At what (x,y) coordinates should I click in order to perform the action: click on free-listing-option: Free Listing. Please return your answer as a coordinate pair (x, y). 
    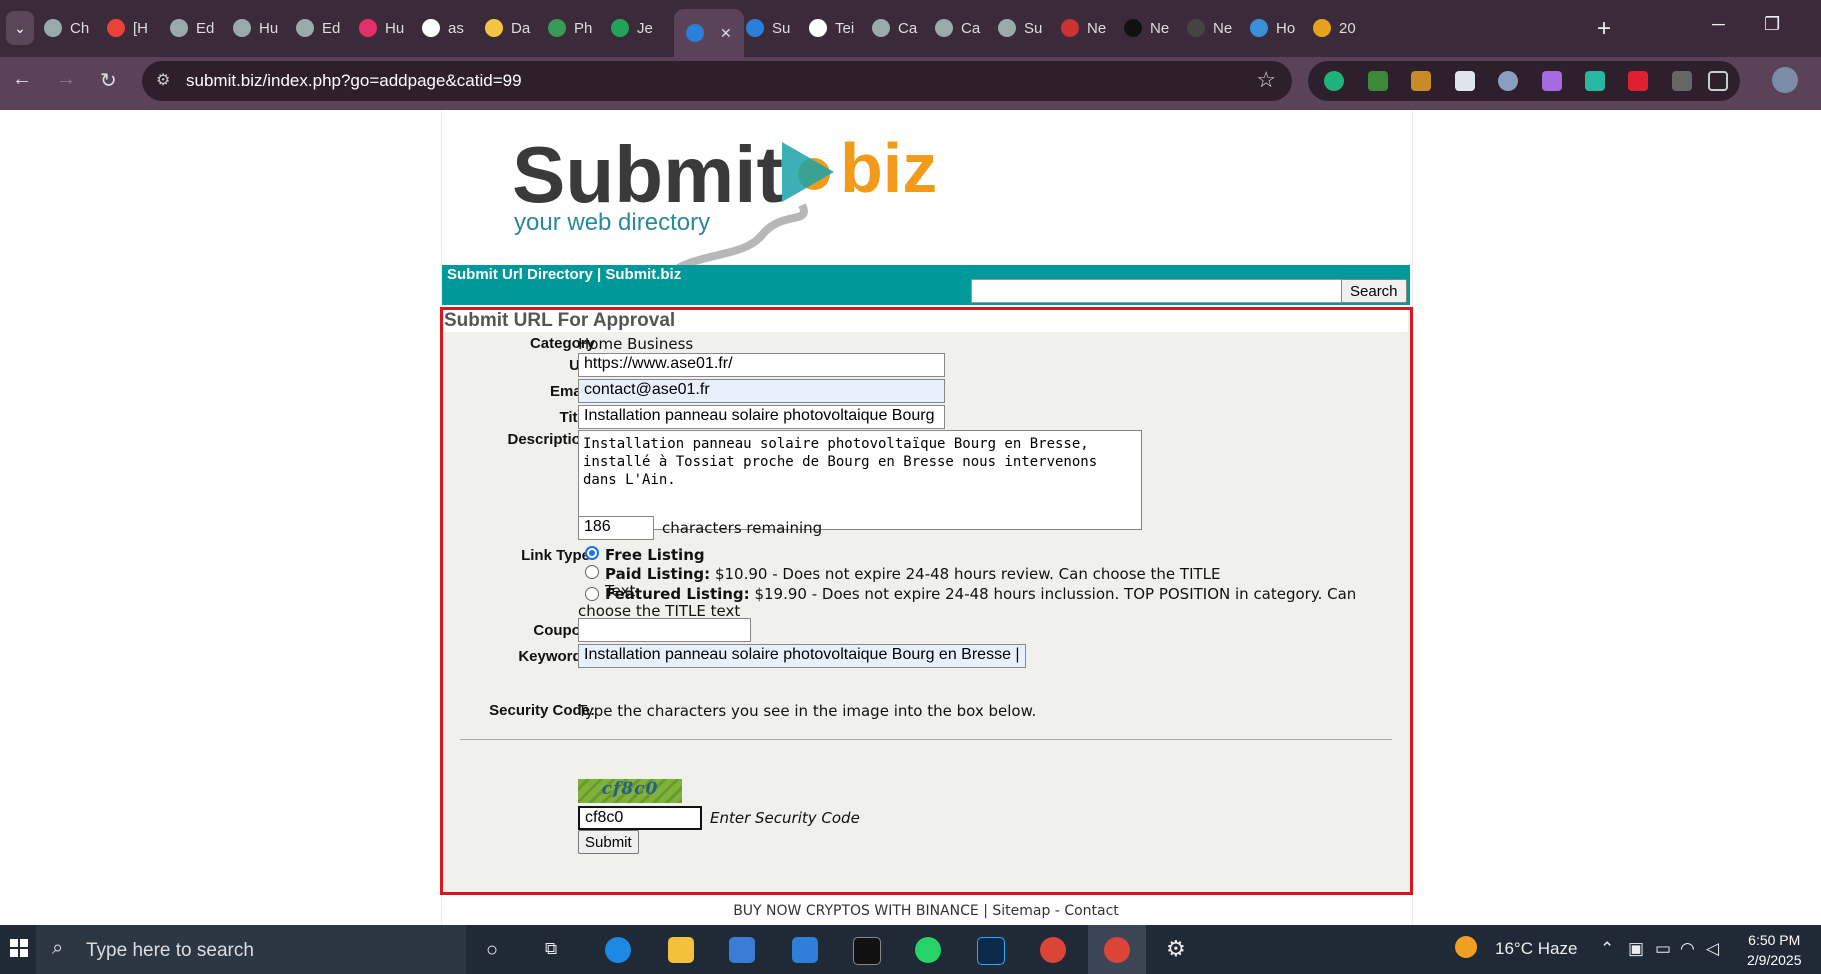
    Looking at the image, I should click on (655, 555).